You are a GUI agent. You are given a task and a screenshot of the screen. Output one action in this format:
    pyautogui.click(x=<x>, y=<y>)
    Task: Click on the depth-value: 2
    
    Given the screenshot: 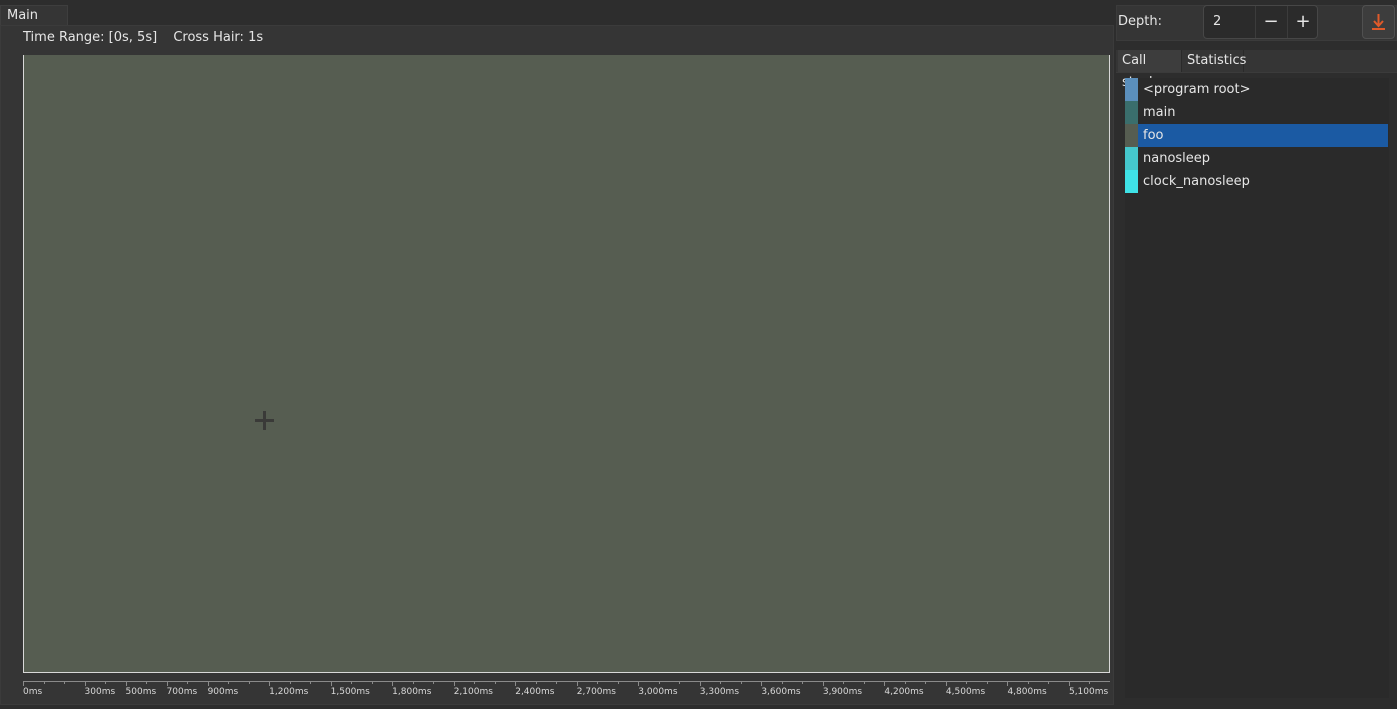 What is the action you would take?
    pyautogui.click(x=1217, y=22)
    